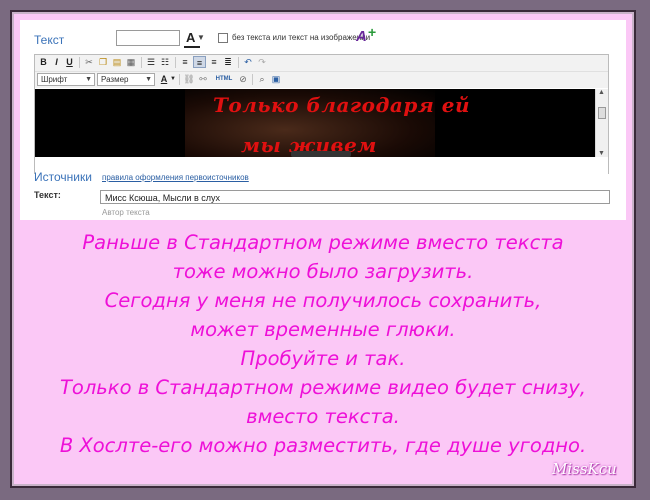 The width and height of the screenshot is (650, 500). Describe the element at coordinates (203, 79) in the screenshot. I see `unlink-icon: ⚯` at that location.